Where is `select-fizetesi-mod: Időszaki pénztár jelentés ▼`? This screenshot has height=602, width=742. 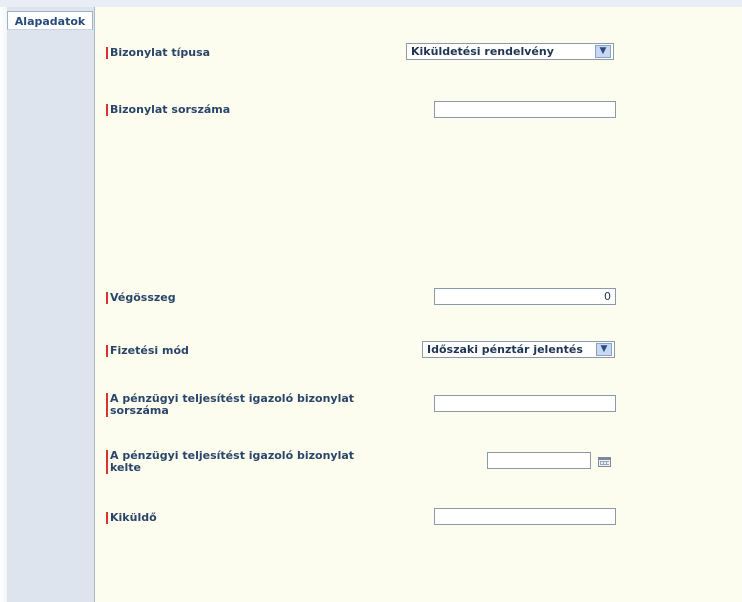
select-fizetesi-mod: Időszaki pénztár jelentés ▼ is located at coordinates (518, 349).